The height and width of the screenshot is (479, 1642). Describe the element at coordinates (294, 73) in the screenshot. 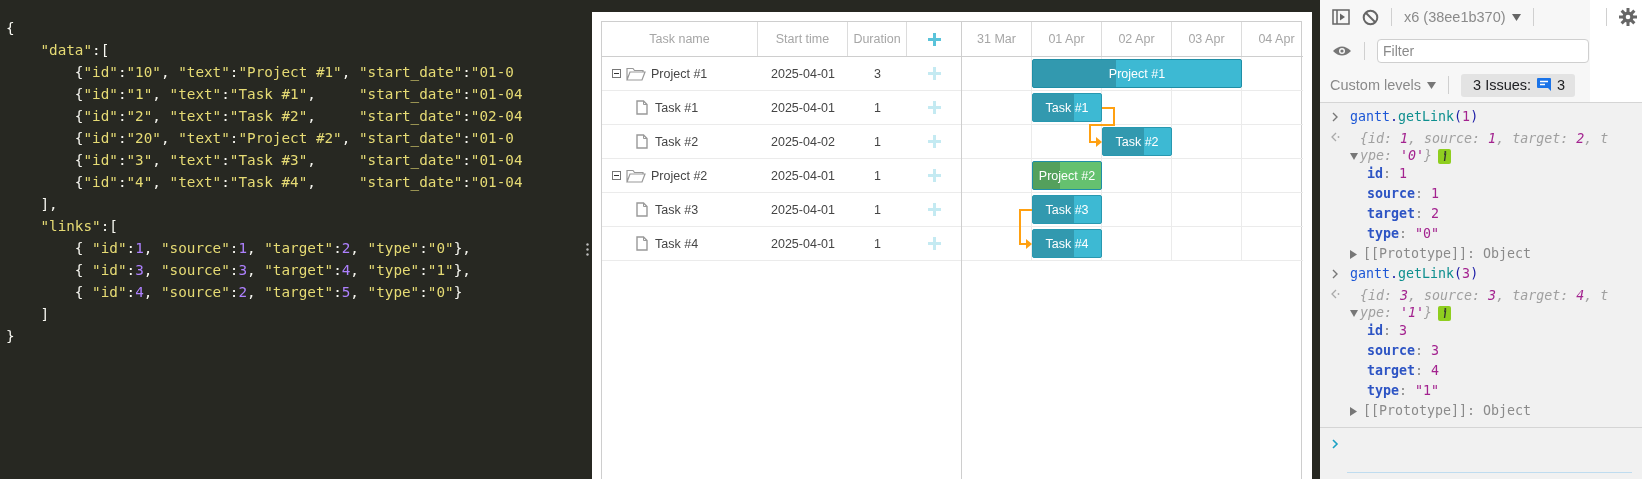

I see `code-line: {"id":"10", "text":"Project #1", "start_date":"01-0` at that location.